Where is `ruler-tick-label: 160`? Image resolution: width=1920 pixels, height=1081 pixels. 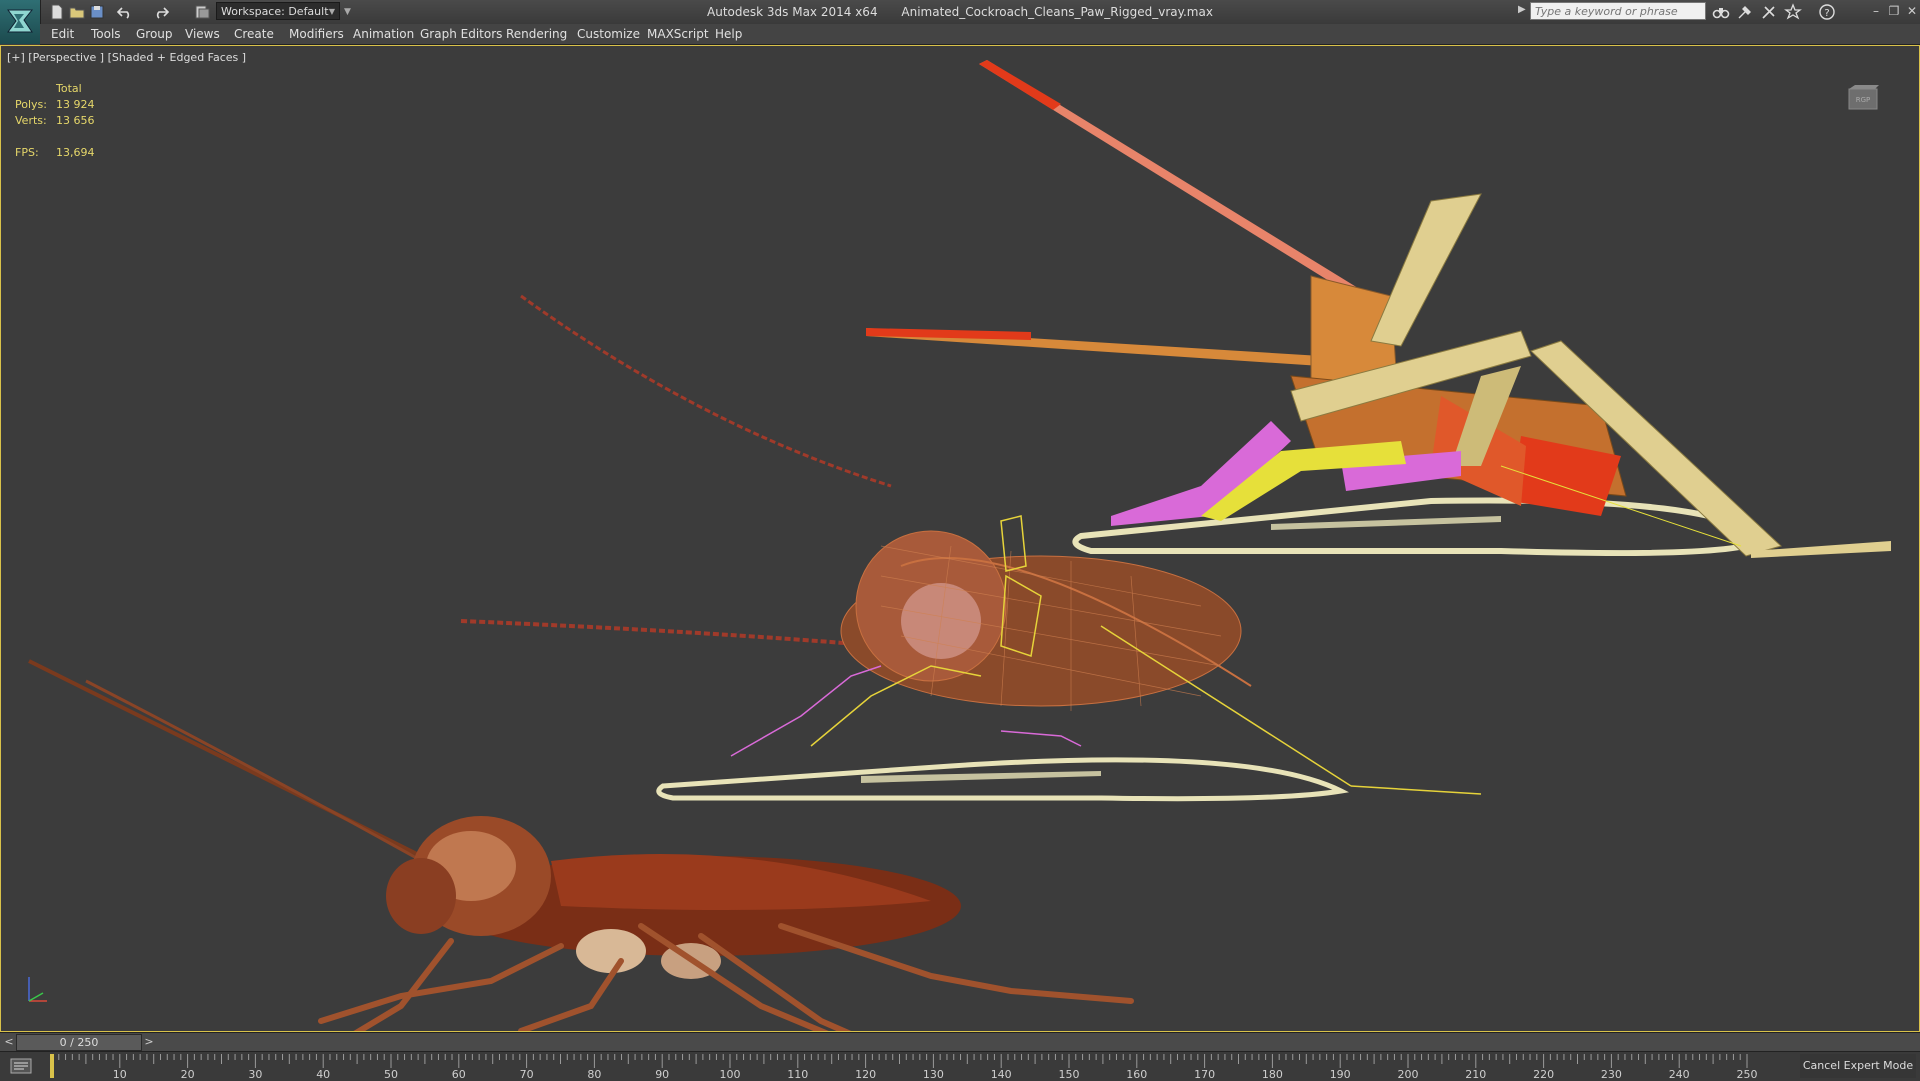 ruler-tick-label: 160 is located at coordinates (1136, 1074).